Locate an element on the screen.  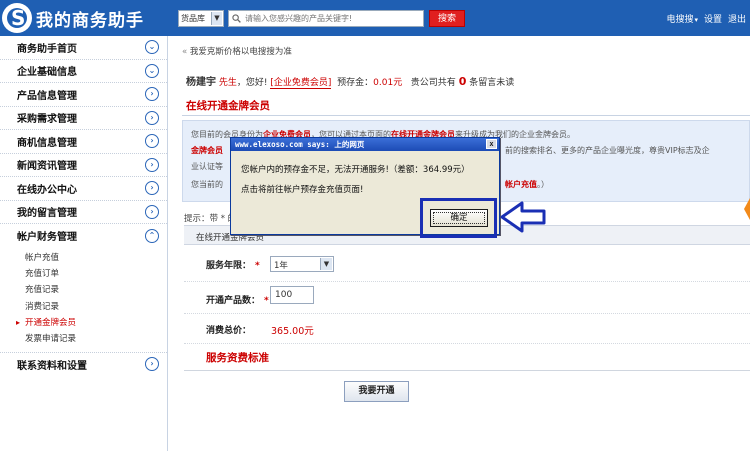
info-highlight: 金牌会员 is located at coordinates (207, 150).